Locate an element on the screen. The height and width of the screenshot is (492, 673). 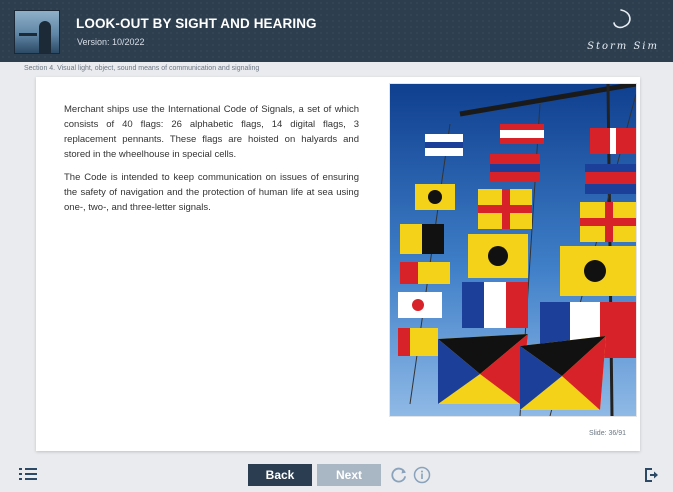
replay-icon is located at coordinates (398, 475).